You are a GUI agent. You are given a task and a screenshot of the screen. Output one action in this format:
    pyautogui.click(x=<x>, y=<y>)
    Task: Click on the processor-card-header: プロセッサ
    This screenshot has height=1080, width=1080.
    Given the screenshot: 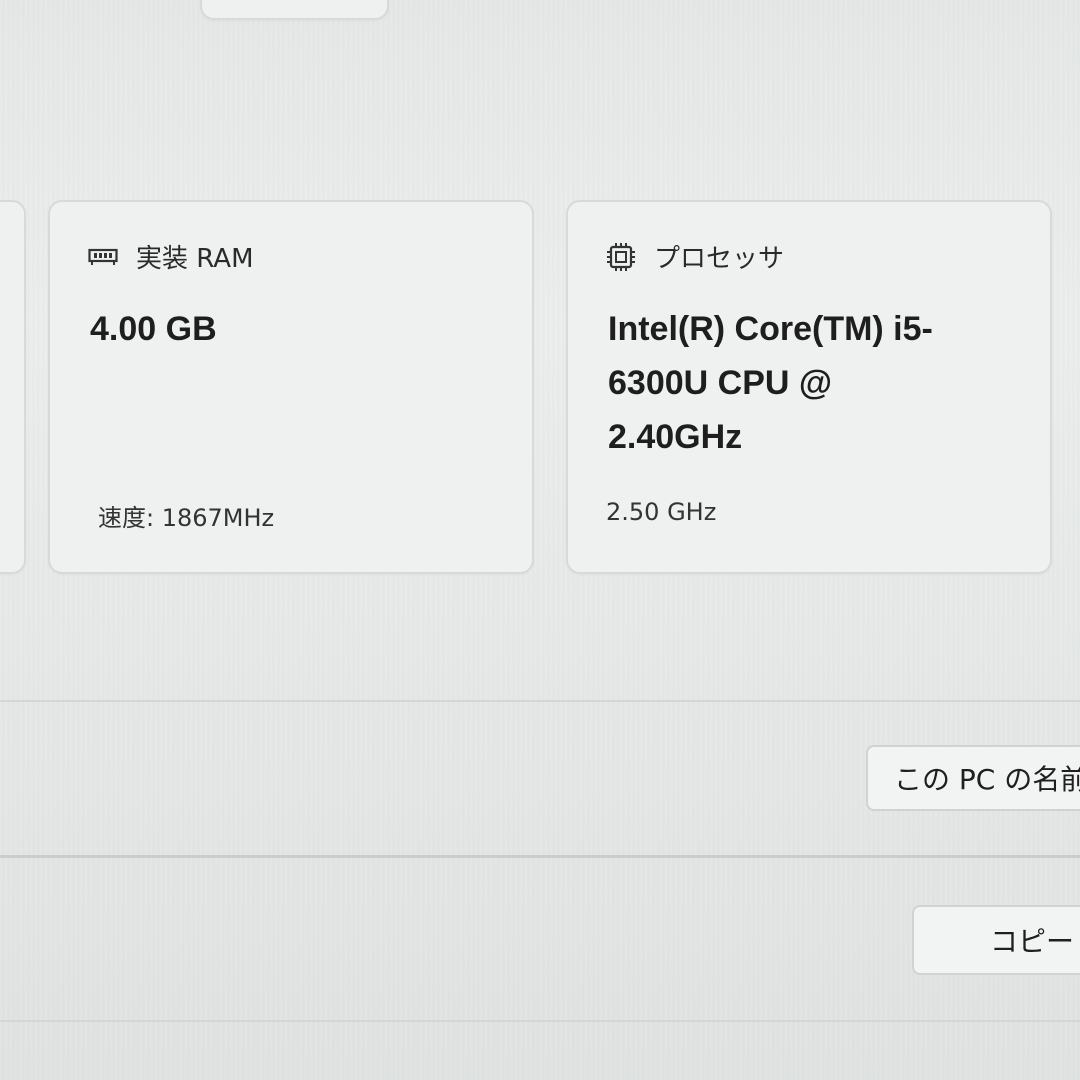 What is the action you would take?
    pyautogui.click(x=695, y=256)
    